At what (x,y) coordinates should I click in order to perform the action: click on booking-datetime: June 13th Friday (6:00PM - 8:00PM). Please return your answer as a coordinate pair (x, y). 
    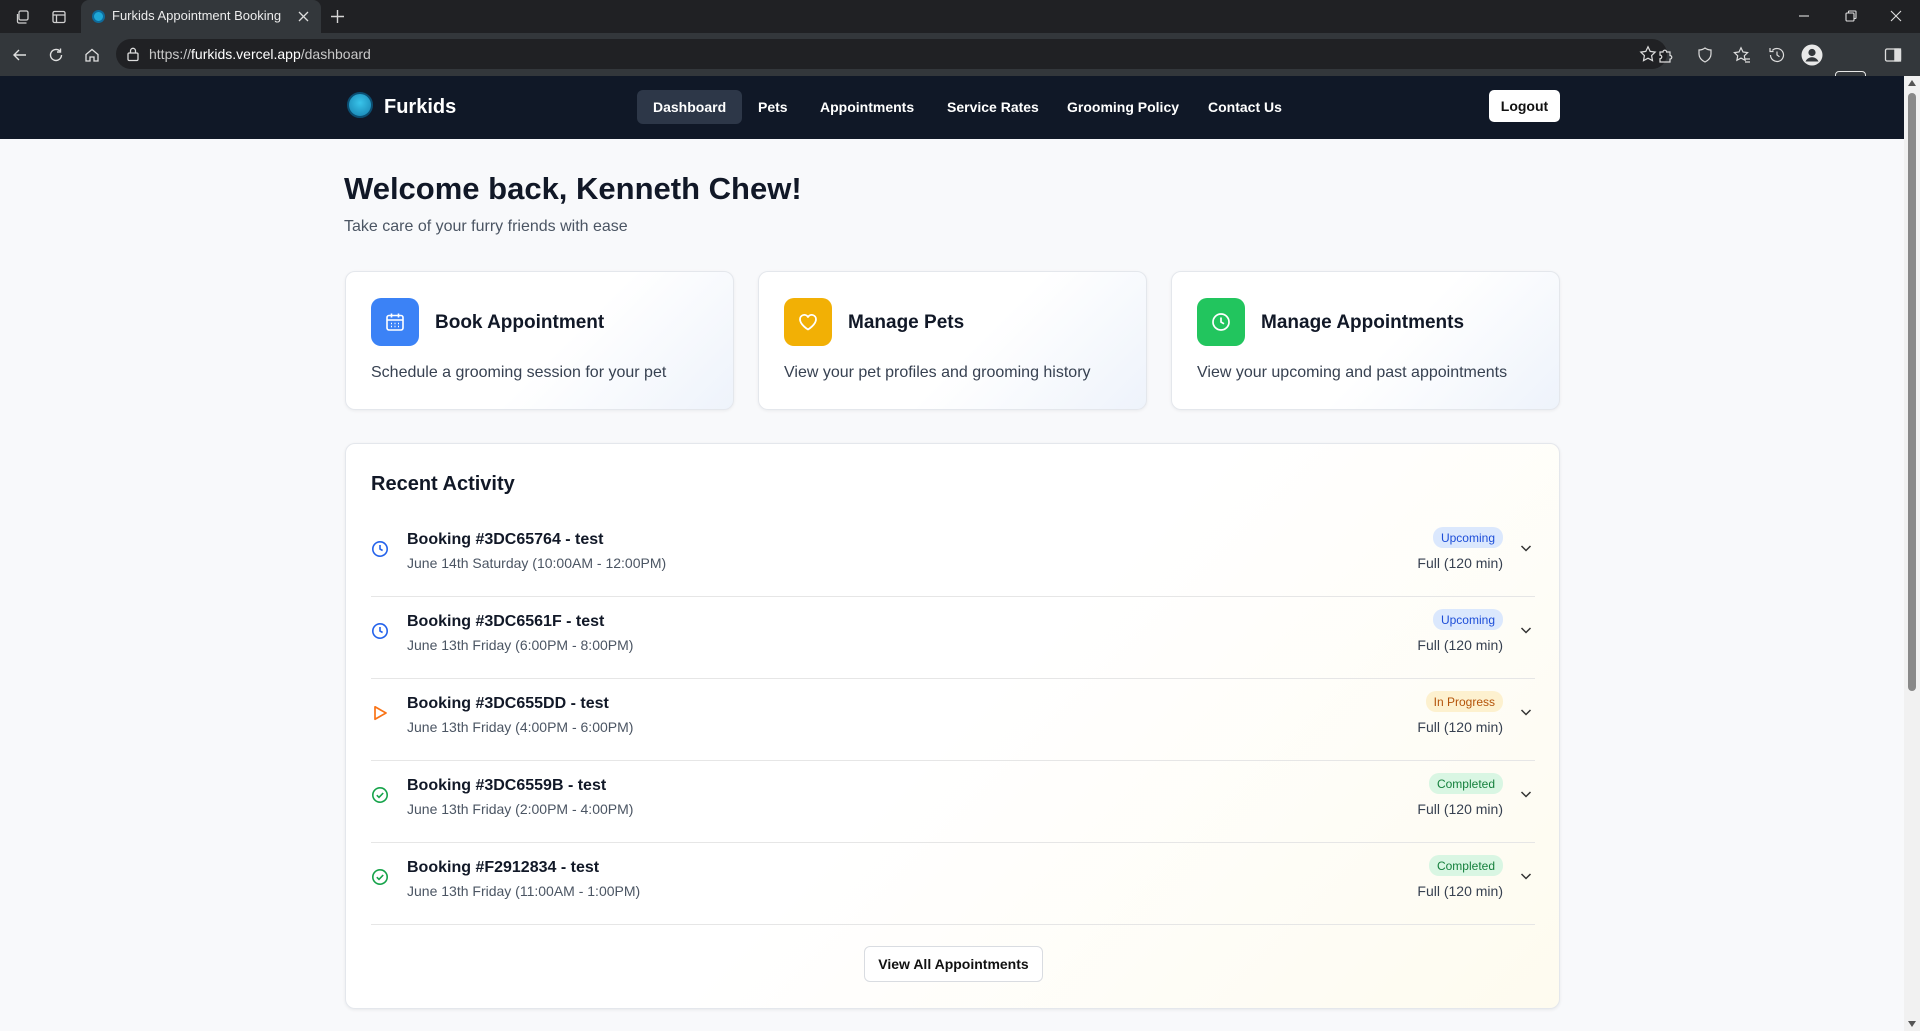
    Looking at the image, I should click on (520, 645).